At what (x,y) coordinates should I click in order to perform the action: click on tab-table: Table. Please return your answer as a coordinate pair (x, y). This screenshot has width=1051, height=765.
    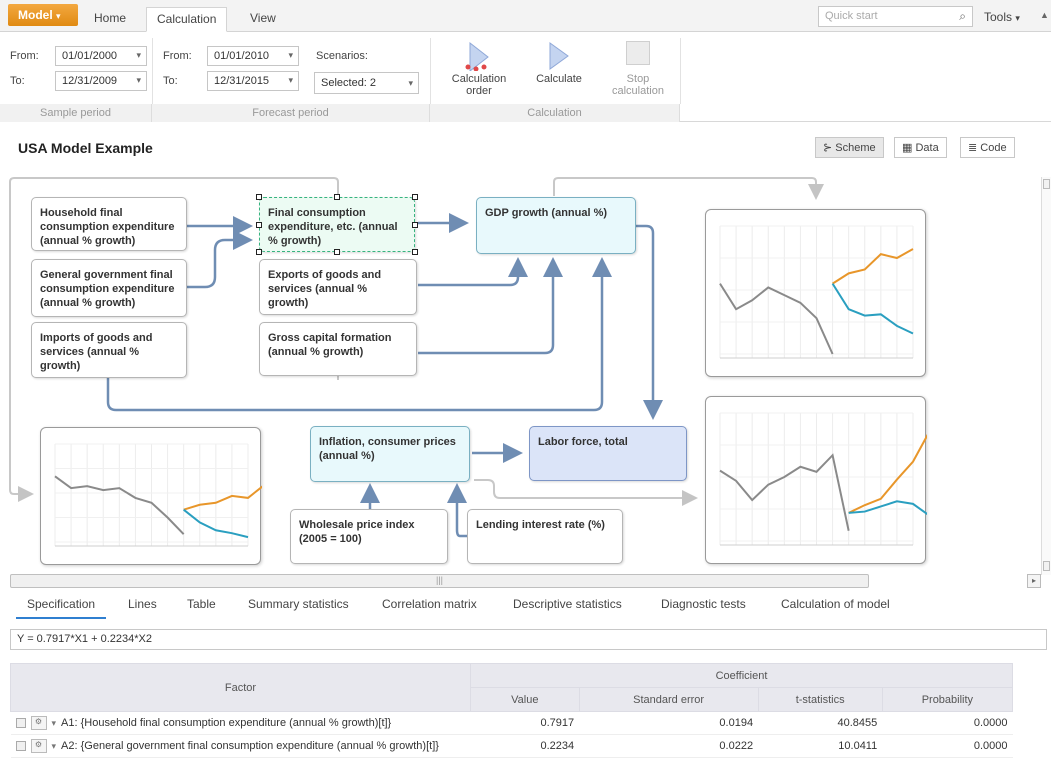
    Looking at the image, I should click on (201, 608).